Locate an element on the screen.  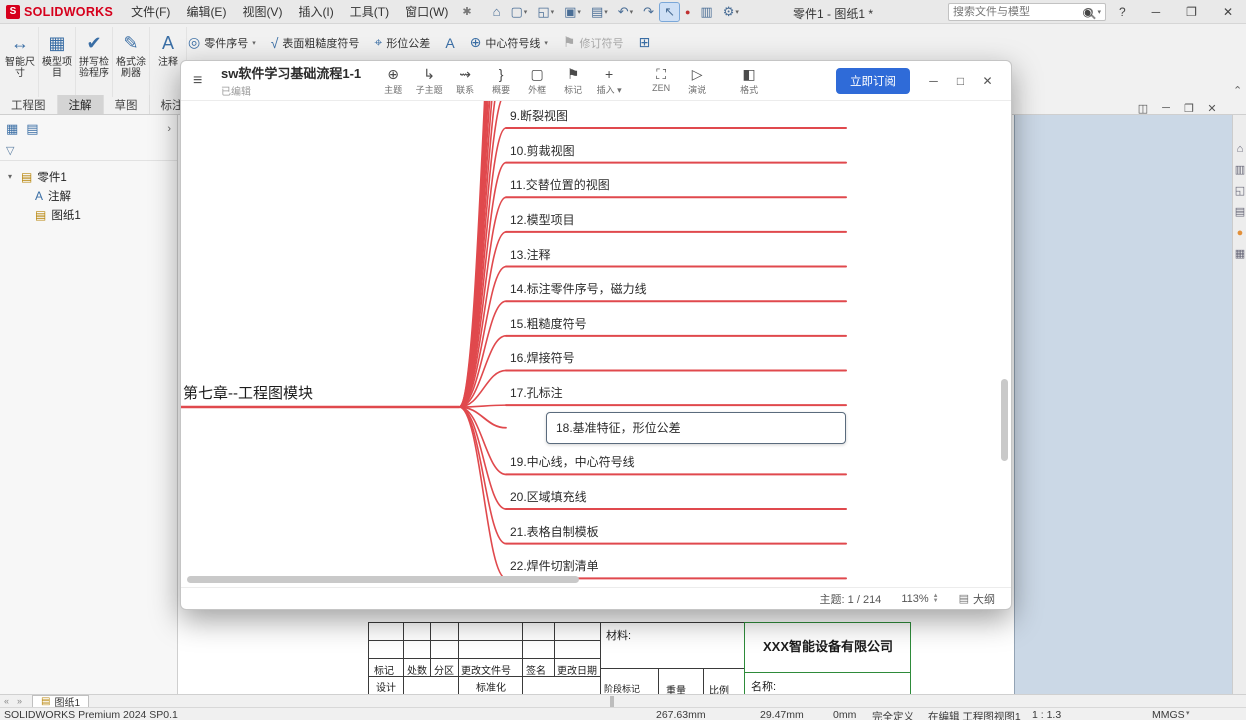
mindmap-maximize-icon: □ is located at coordinates (960, 81).